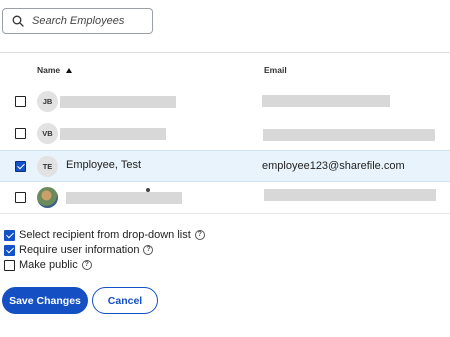  What do you see at coordinates (148, 190) in the screenshot?
I see `redaction-artifact` at bounding box center [148, 190].